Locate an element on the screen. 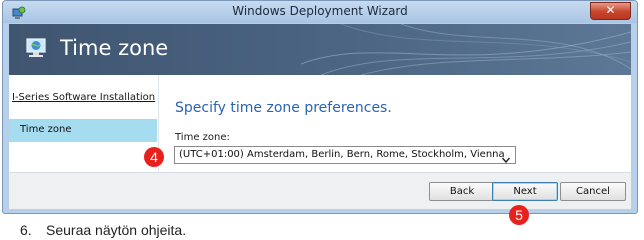 Image resolution: width=644 pixels, height=240 pixels. step-number: 6. is located at coordinates (26, 230).